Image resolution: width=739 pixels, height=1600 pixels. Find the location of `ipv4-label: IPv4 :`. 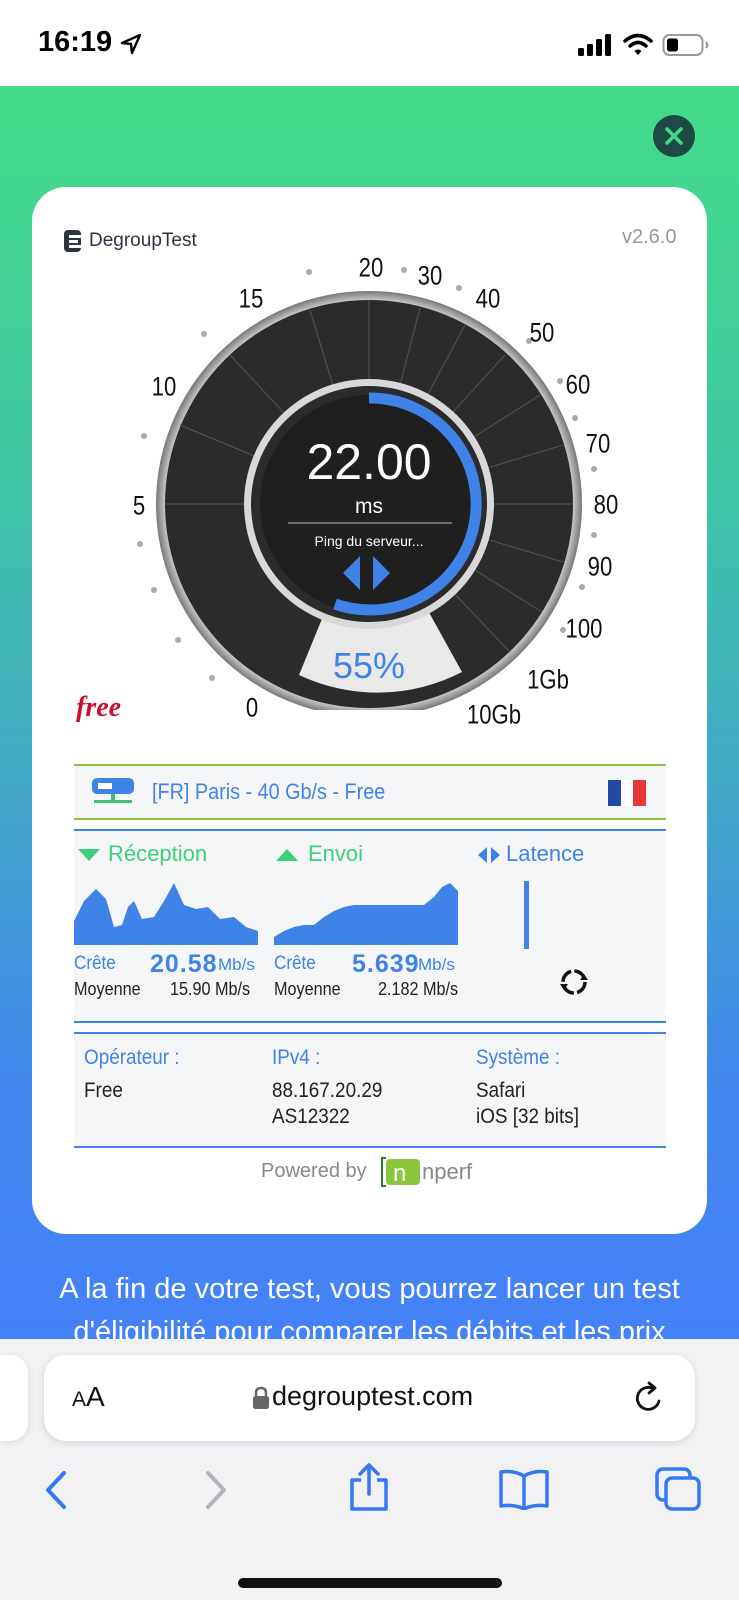

ipv4-label: IPv4 : is located at coordinates (296, 1057).